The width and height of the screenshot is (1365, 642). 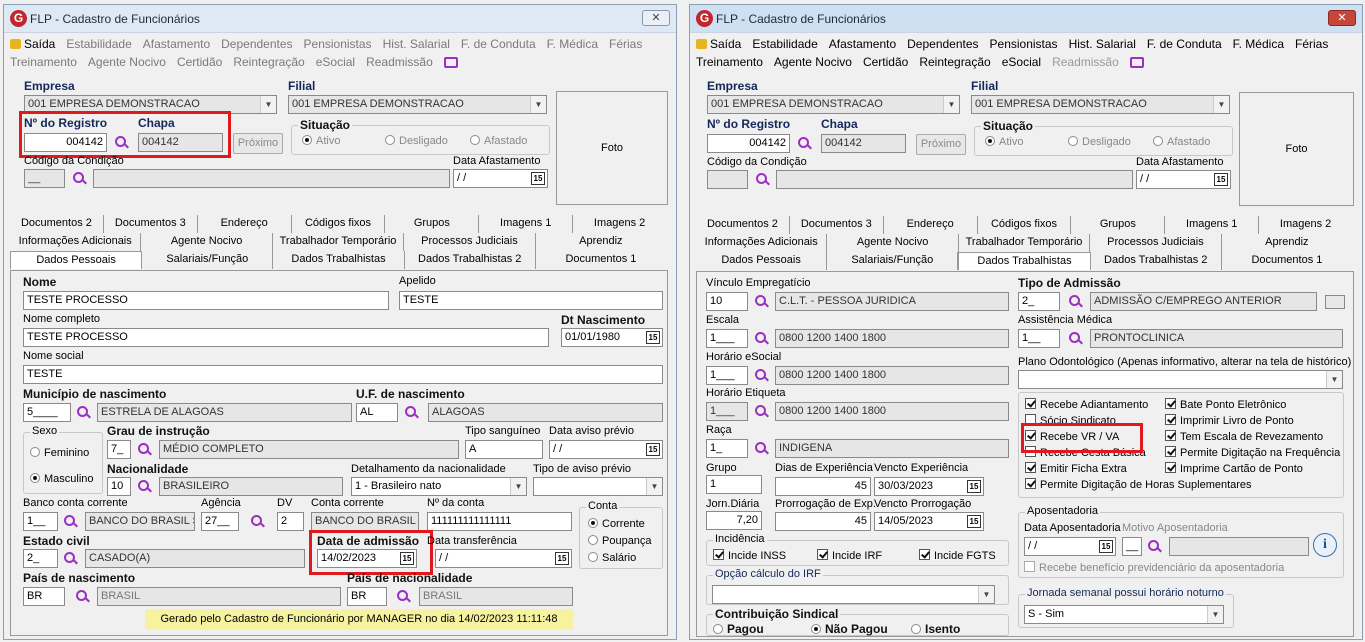 What do you see at coordinates (823, 486) in the screenshot?
I see `dias-exp-input: 45` at bounding box center [823, 486].